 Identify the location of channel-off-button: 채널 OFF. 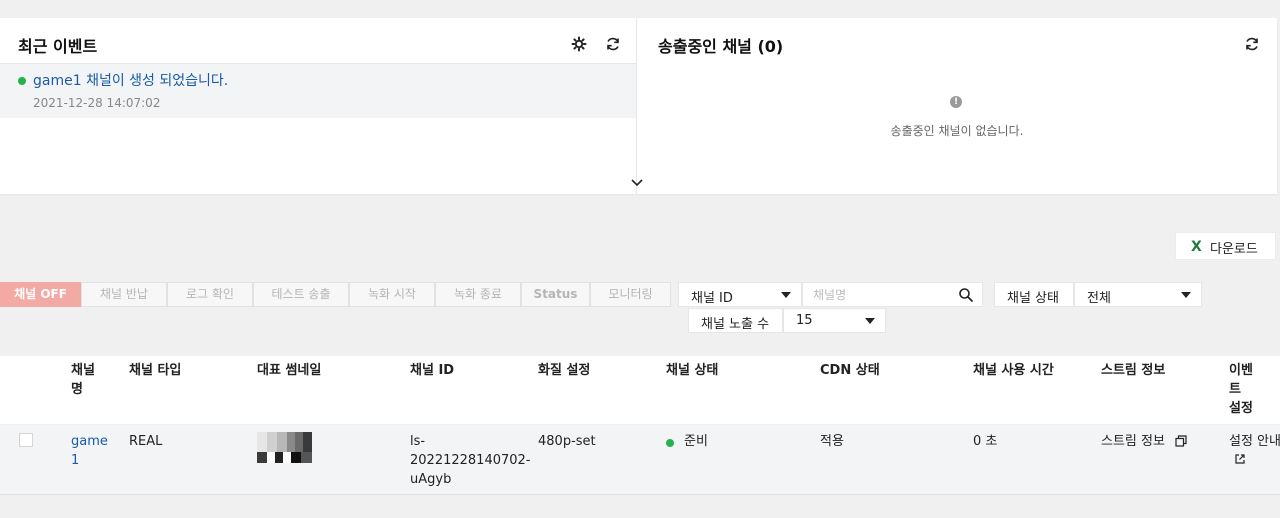
(40, 294).